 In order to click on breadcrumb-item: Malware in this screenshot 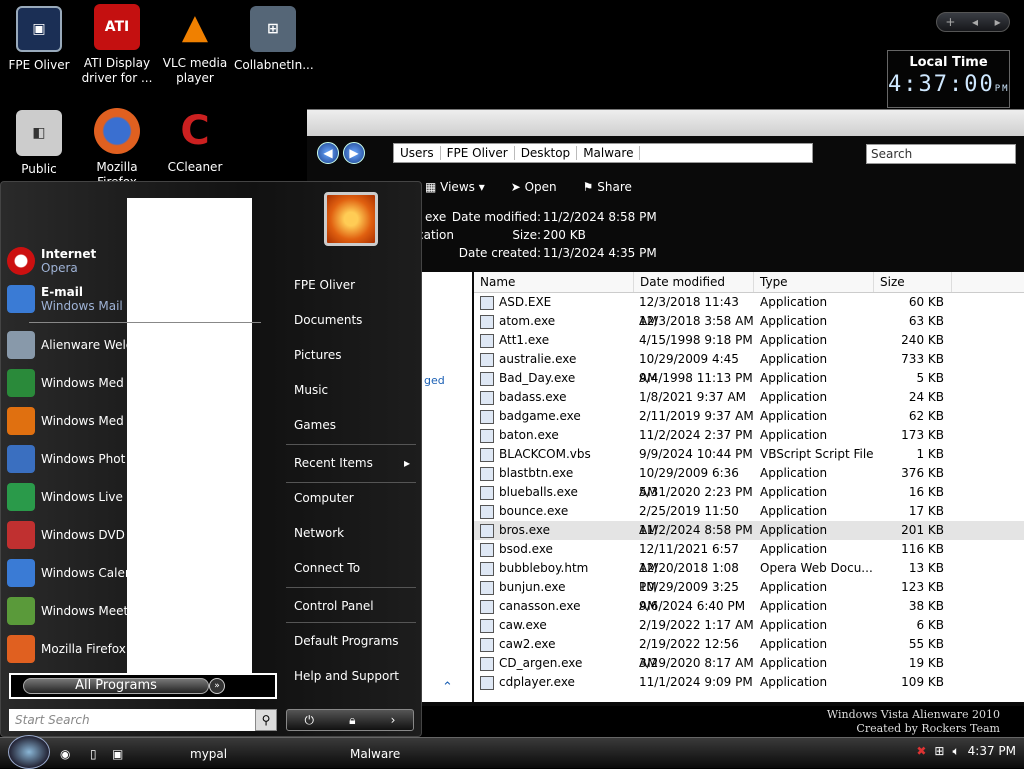, I will do `click(609, 153)`.